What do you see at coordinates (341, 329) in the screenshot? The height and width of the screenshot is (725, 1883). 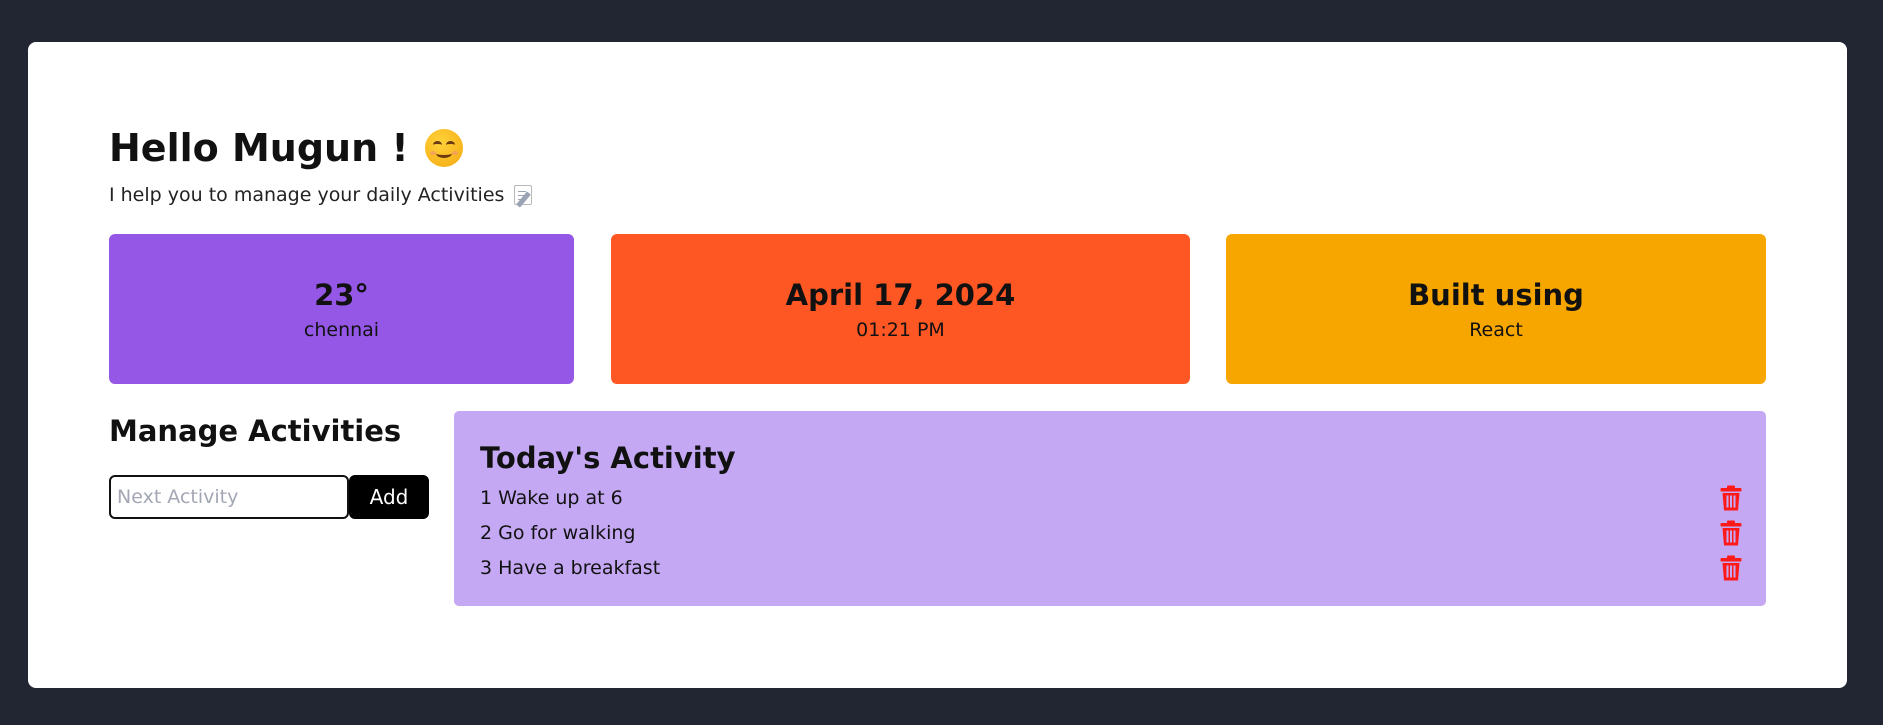 I see `city-label: chennai` at bounding box center [341, 329].